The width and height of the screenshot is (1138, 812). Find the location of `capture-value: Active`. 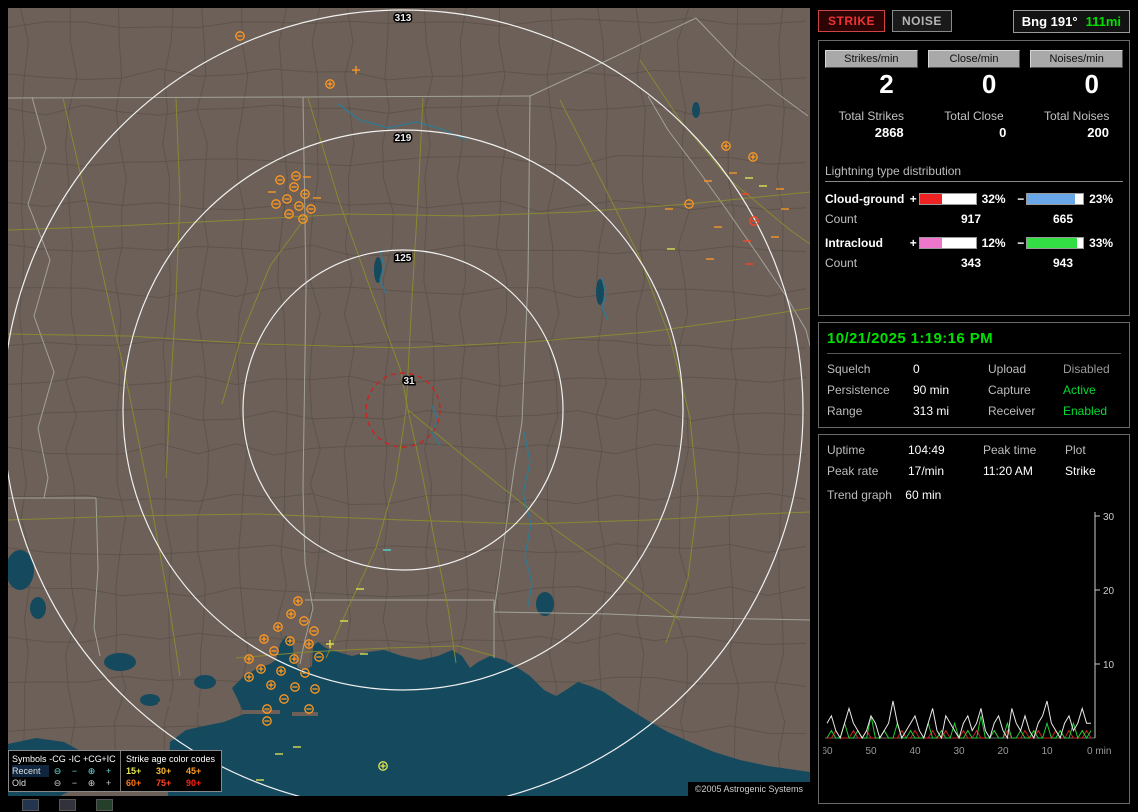

capture-value: Active is located at coordinates (1079, 390).